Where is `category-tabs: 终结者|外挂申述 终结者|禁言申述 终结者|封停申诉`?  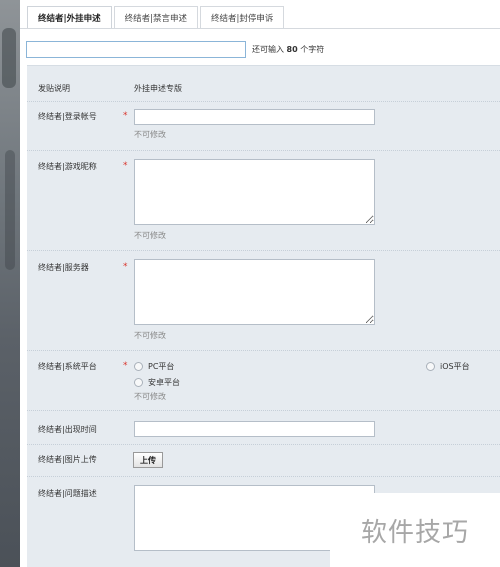
category-tabs: 终结者|外挂申述 终结者|禁言申述 终结者|封停申诉 is located at coordinates (156, 17).